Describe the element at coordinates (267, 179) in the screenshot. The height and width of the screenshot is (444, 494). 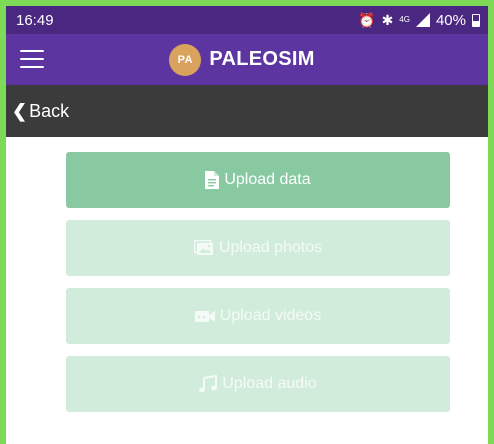
I see `upload-data-label: Upload data` at that location.